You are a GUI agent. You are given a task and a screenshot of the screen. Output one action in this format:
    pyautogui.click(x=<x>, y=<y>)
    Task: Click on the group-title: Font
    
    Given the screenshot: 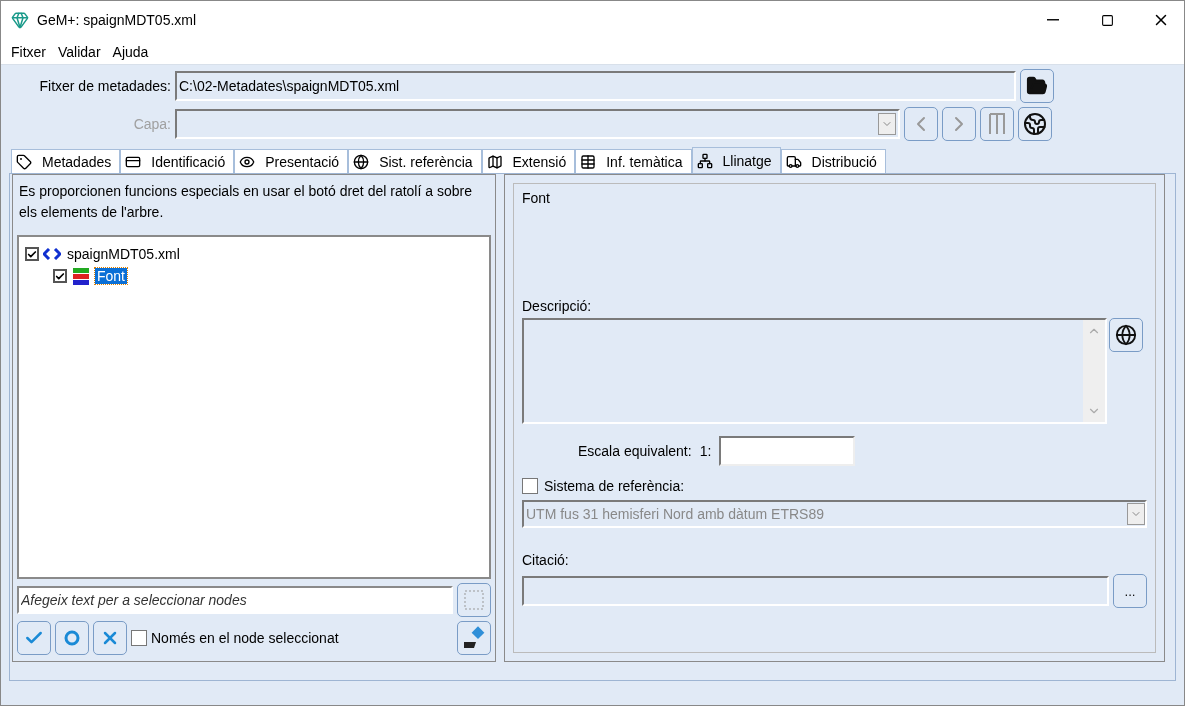 What is the action you would take?
    pyautogui.click(x=536, y=198)
    